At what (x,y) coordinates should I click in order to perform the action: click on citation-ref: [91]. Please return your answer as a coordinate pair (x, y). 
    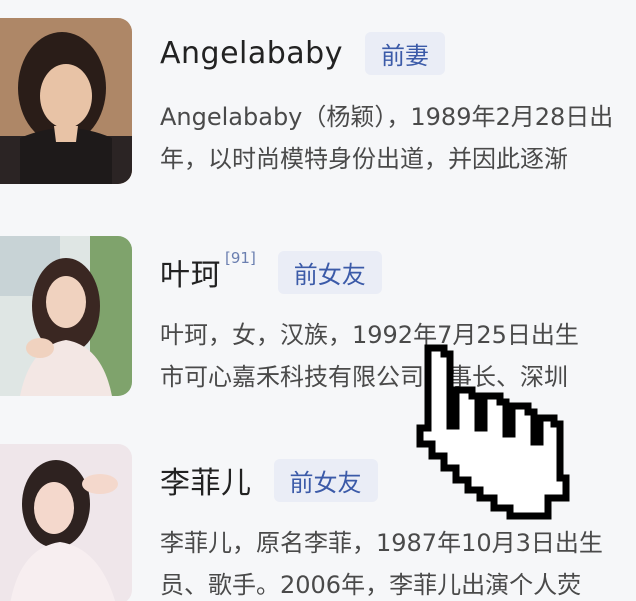
    Looking at the image, I should click on (240, 258).